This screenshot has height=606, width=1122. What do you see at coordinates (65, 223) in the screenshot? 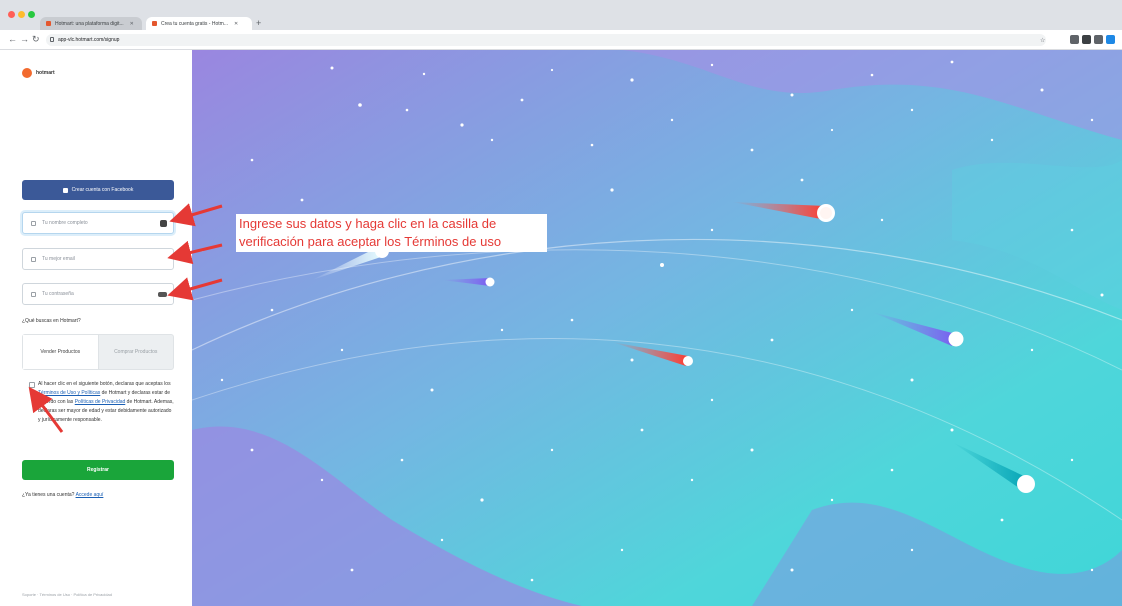
I see `full-name-placeholder: Tu nombre completo` at bounding box center [65, 223].